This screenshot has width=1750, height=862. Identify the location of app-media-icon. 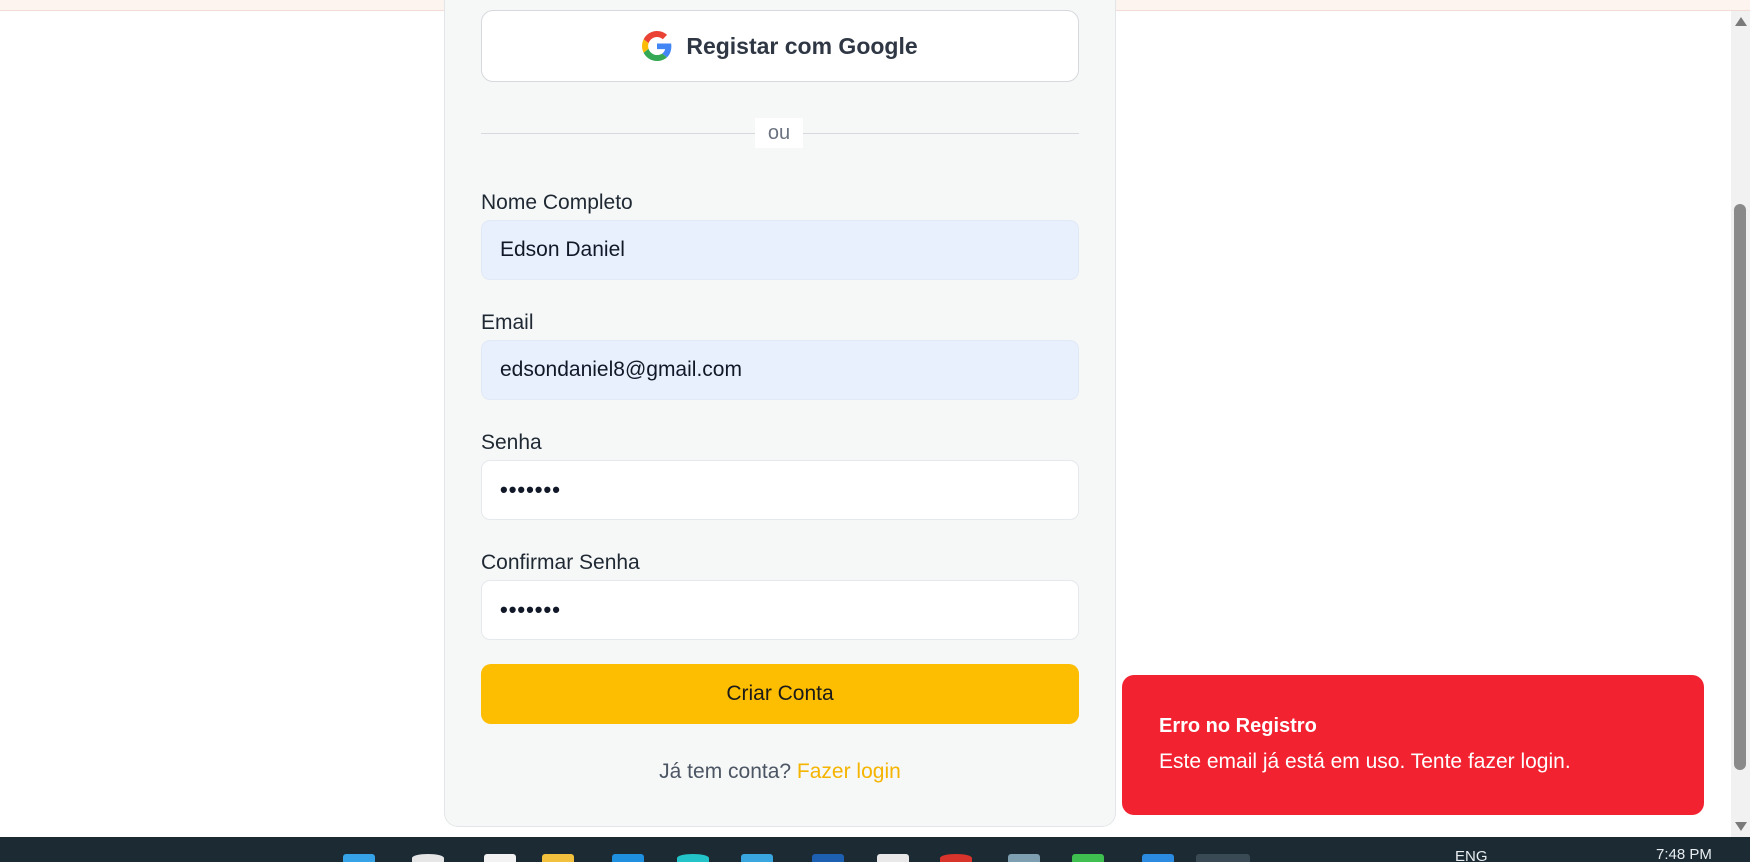
(956, 858).